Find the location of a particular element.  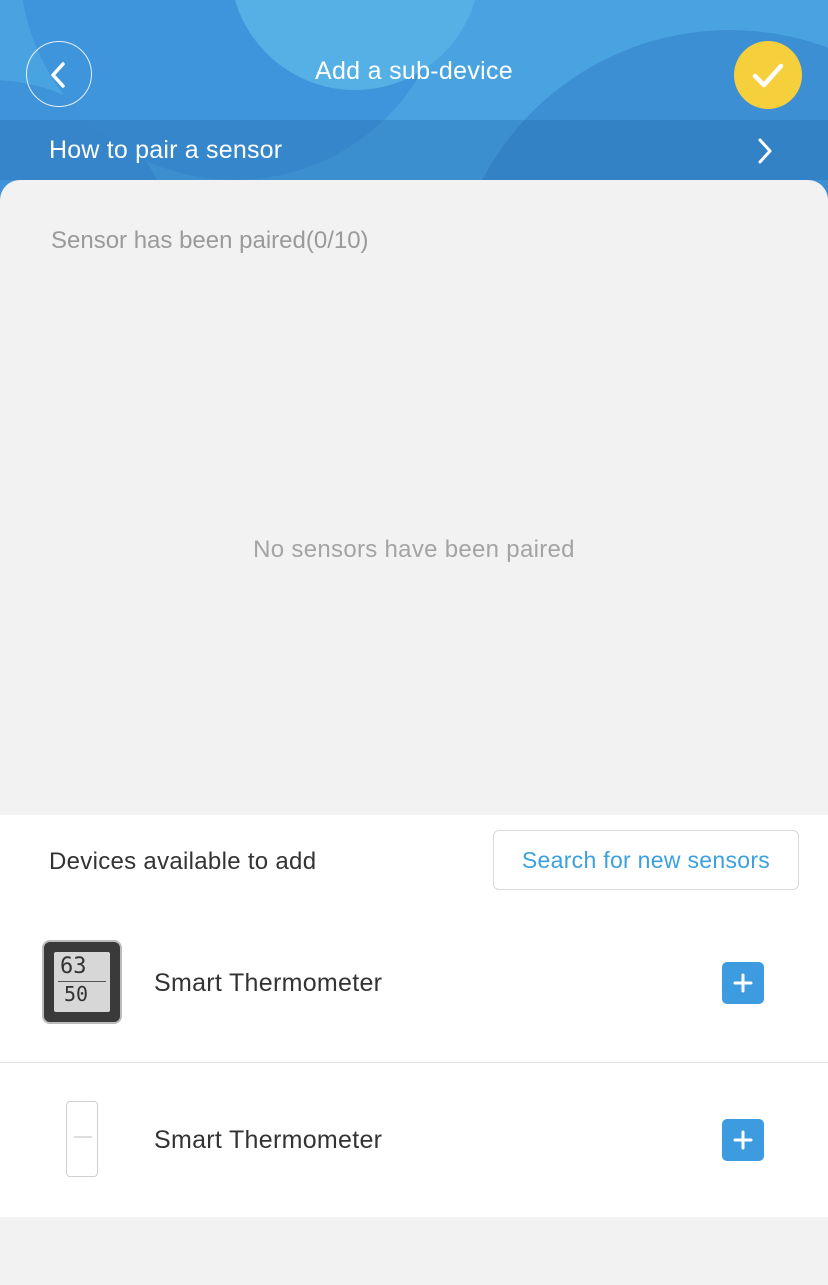

available-devices-heading: Devices available to add is located at coordinates (183, 861).